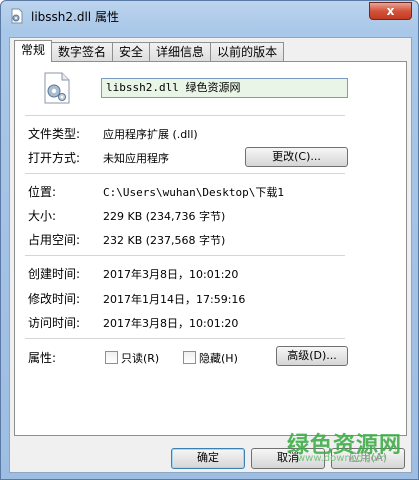 Image resolution: width=419 pixels, height=480 pixels. I want to click on close-icon: x, so click(390, 11).